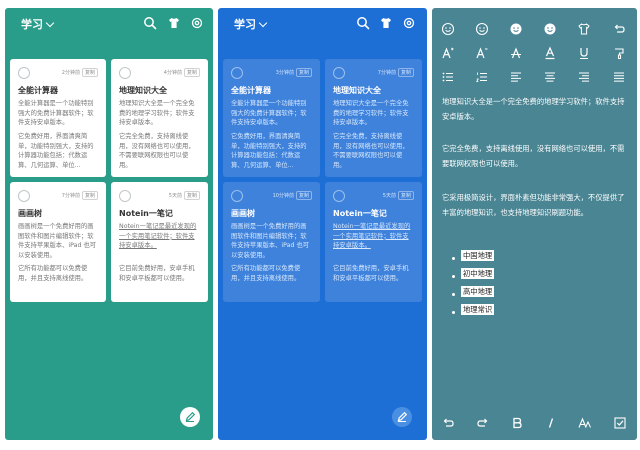  I want to click on bulleted-list-icon, so click(448, 77).